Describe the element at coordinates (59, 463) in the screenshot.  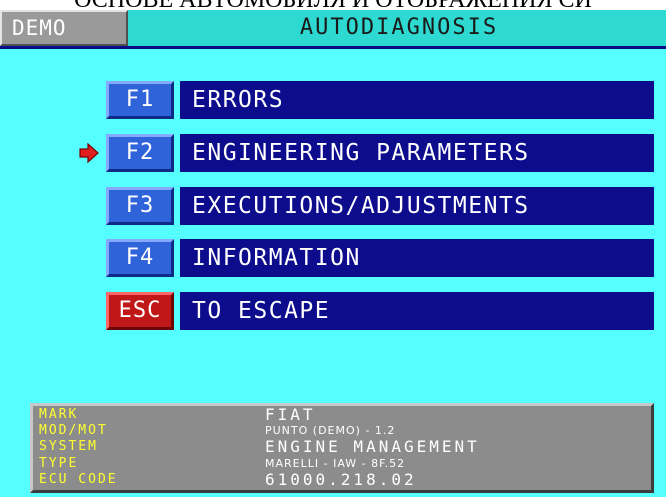
I see `info-label: TYPE` at that location.